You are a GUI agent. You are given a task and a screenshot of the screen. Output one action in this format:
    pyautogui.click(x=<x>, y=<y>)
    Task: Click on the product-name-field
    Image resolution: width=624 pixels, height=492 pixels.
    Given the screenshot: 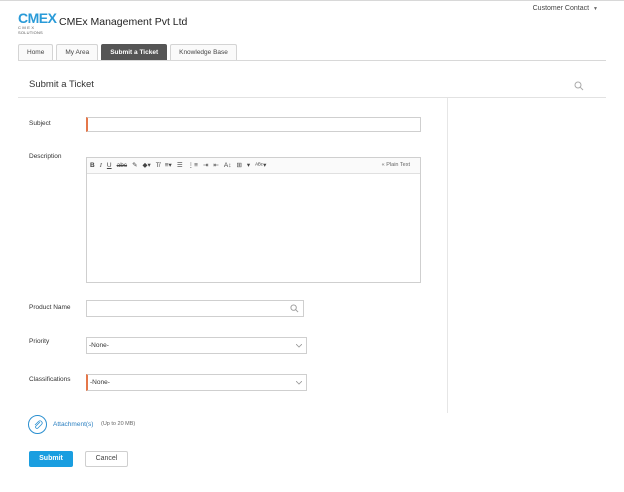 What is the action you would take?
    pyautogui.click(x=195, y=308)
    